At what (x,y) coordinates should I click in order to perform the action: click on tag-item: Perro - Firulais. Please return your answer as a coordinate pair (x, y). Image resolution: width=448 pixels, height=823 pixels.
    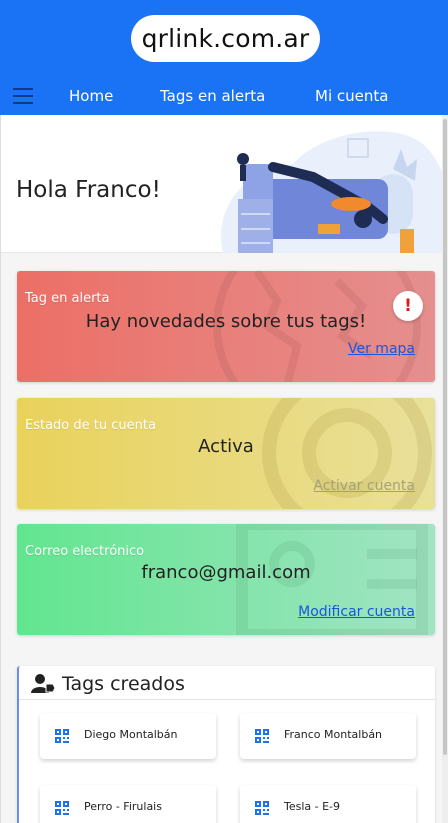
    Looking at the image, I should click on (128, 804).